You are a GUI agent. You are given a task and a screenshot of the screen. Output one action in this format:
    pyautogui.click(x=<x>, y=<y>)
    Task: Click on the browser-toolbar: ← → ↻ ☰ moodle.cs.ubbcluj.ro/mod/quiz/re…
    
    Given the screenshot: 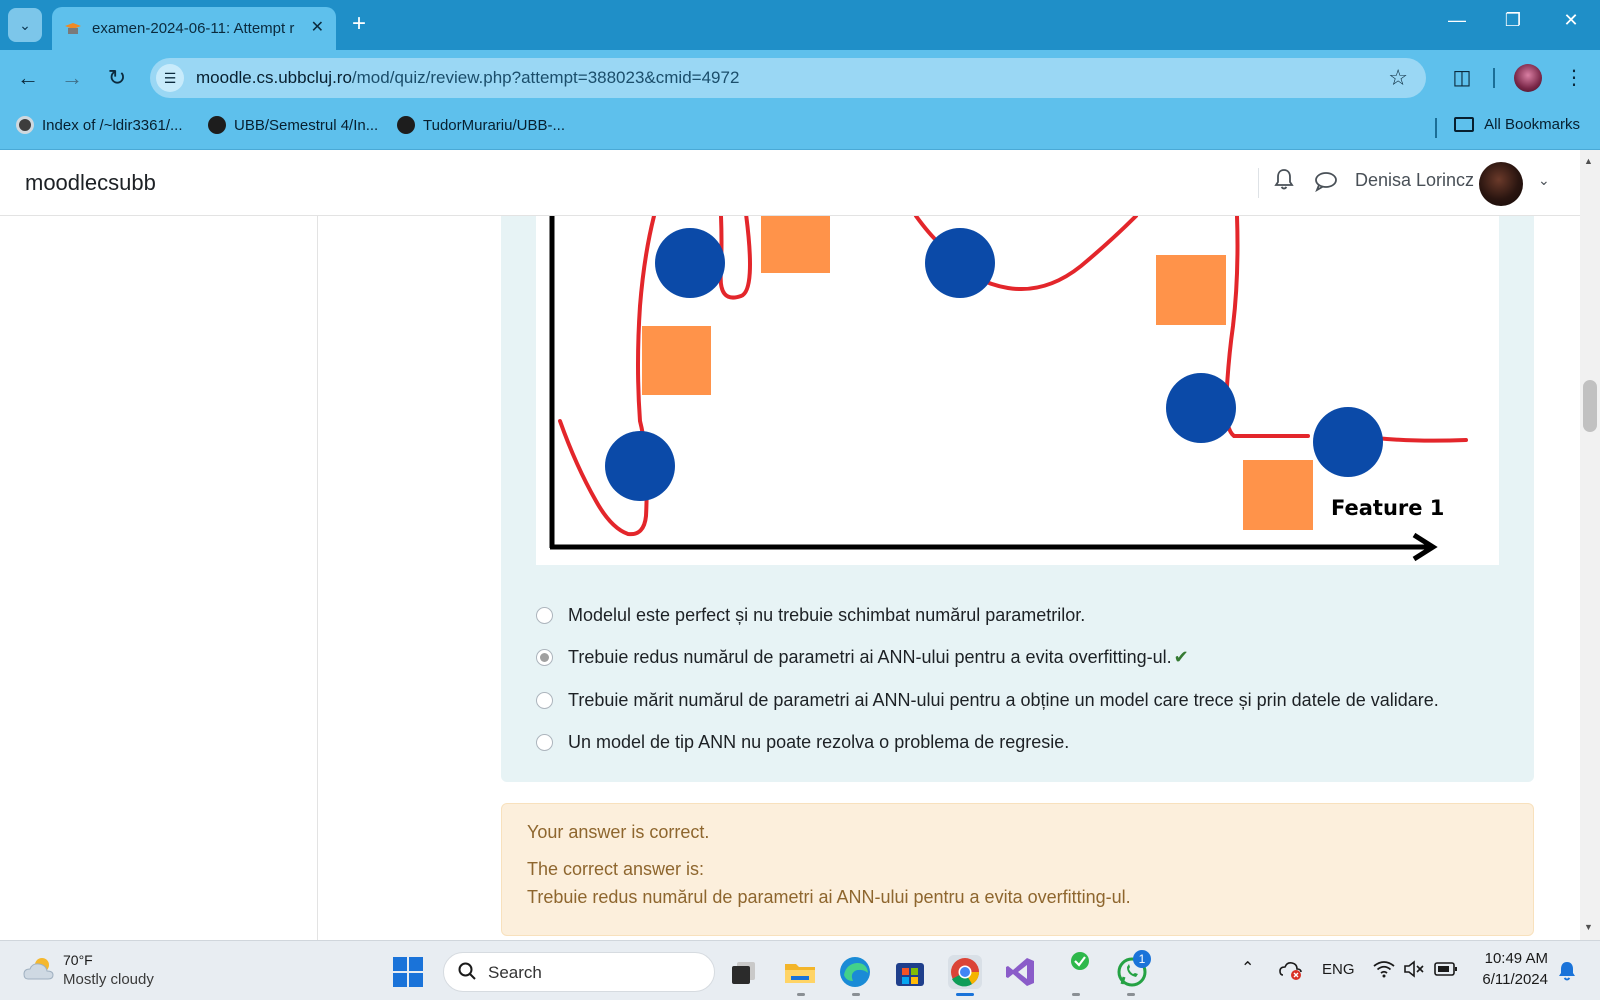 What is the action you would take?
    pyautogui.click(x=800, y=78)
    